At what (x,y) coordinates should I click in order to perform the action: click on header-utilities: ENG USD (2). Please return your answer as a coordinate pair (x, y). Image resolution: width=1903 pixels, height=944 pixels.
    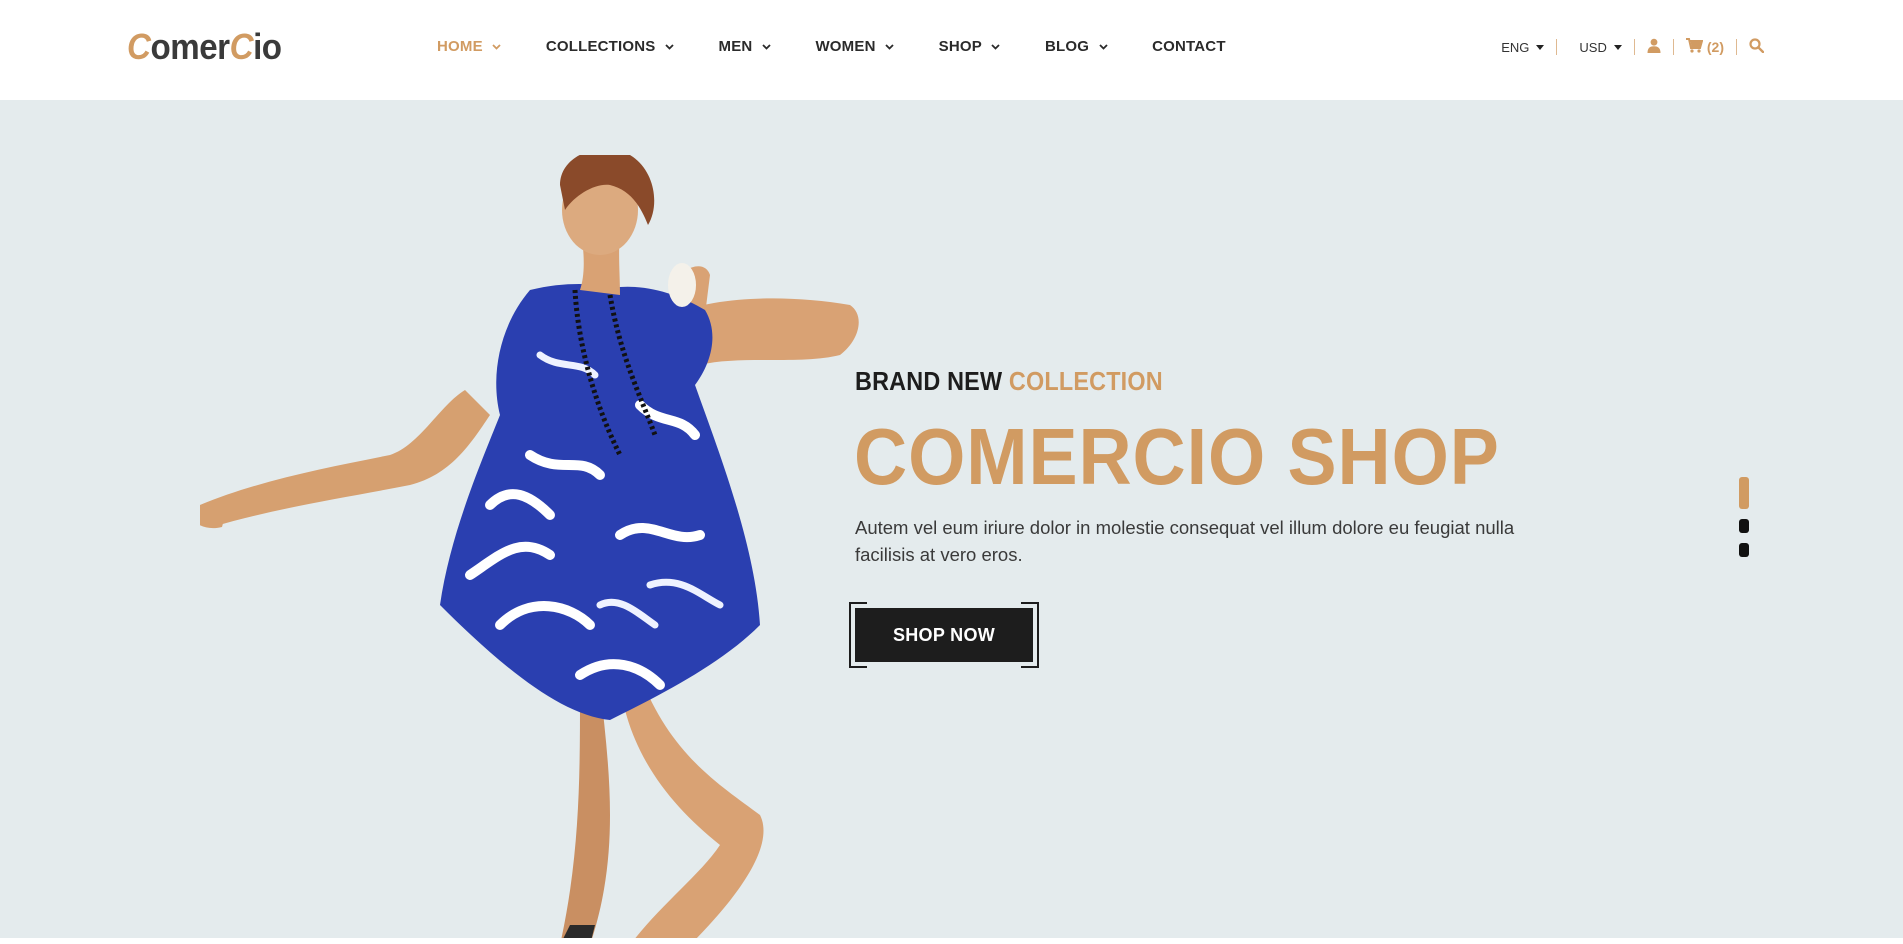
    Looking at the image, I should click on (1633, 47).